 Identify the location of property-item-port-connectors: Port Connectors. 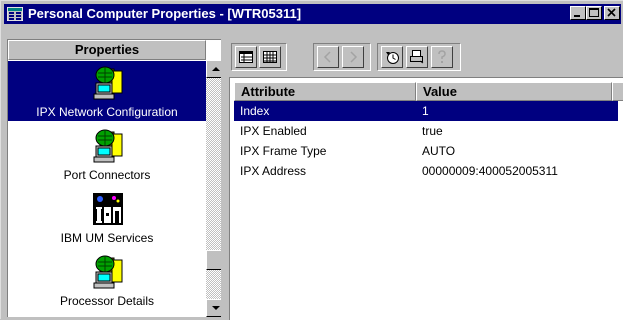
(107, 154).